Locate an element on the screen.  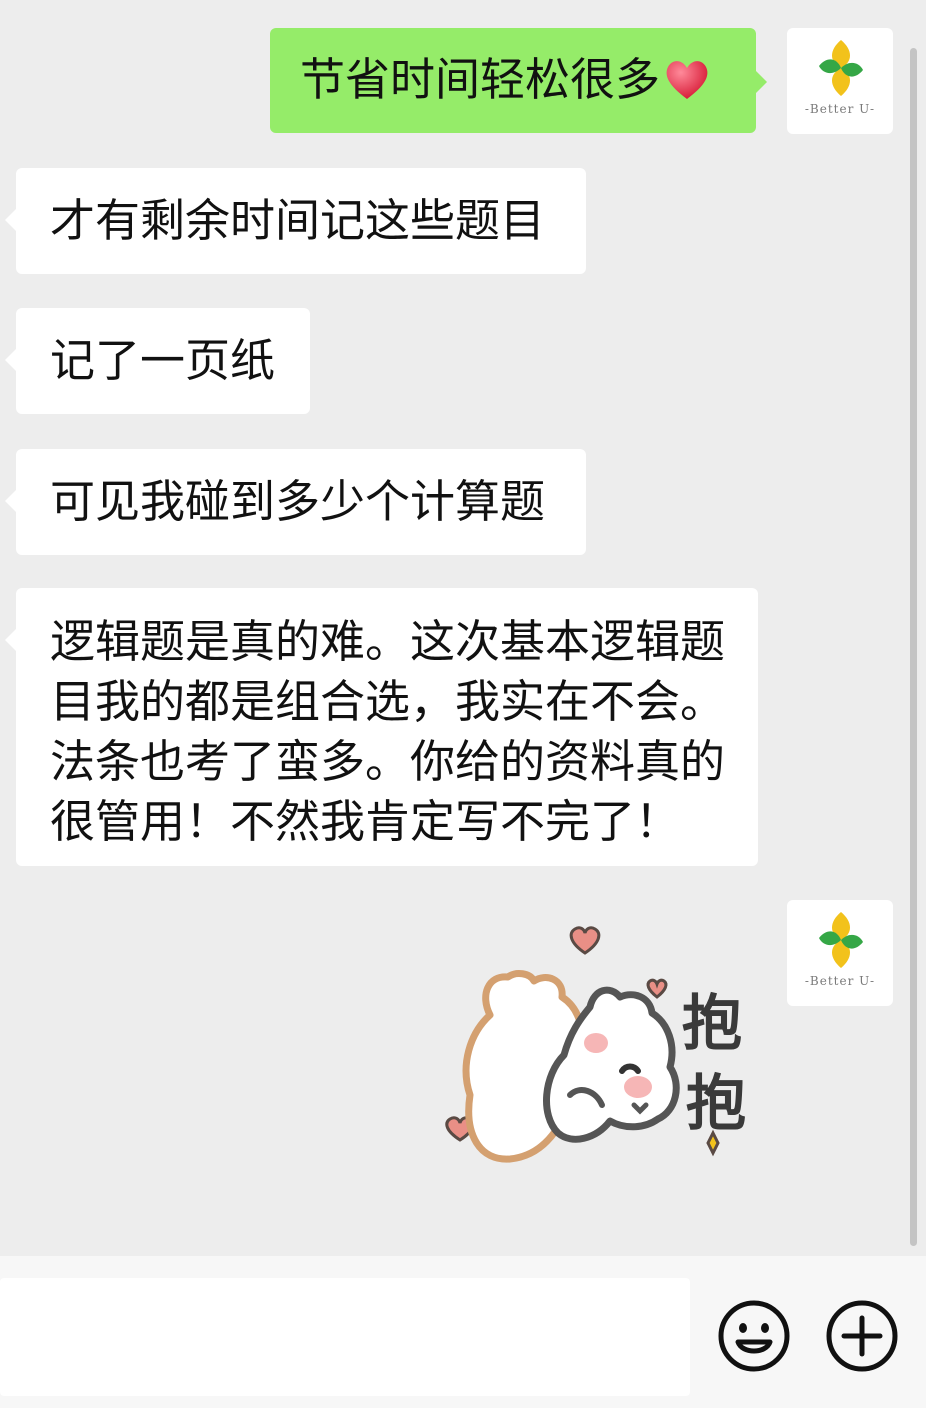
message-text: 可见我碰到多少个计算题 is located at coordinates (298, 501).